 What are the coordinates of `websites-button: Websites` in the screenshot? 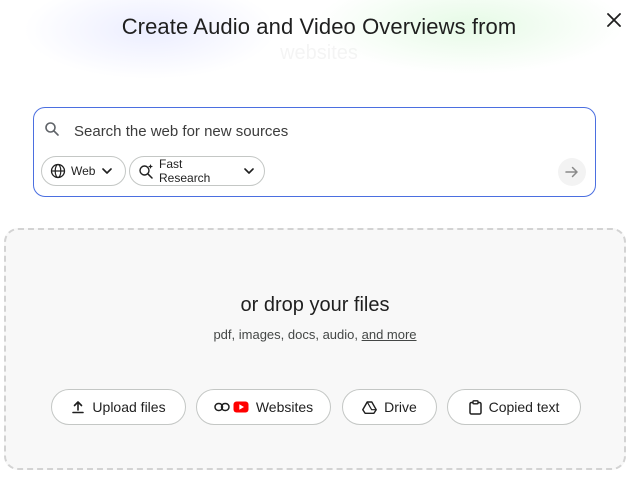 It's located at (263, 407).